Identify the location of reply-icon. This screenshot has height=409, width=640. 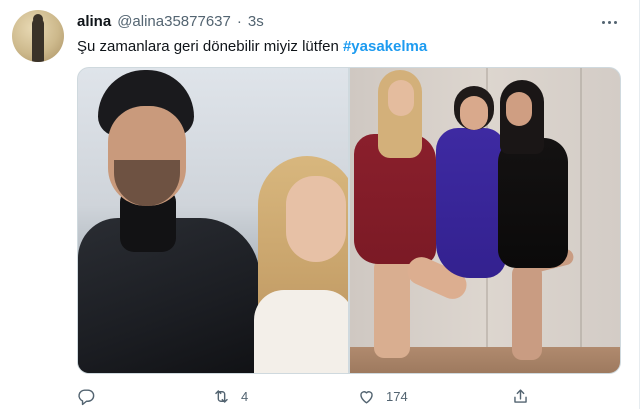
(86, 396).